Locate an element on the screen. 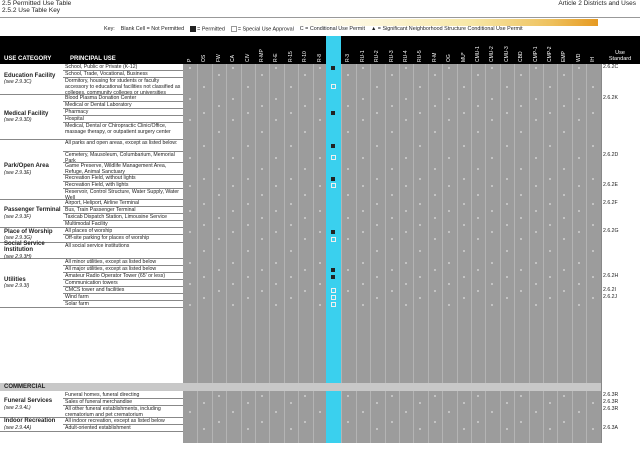  principal-use-cell: Sales of funeral merchandise is located at coordinates (123, 402).